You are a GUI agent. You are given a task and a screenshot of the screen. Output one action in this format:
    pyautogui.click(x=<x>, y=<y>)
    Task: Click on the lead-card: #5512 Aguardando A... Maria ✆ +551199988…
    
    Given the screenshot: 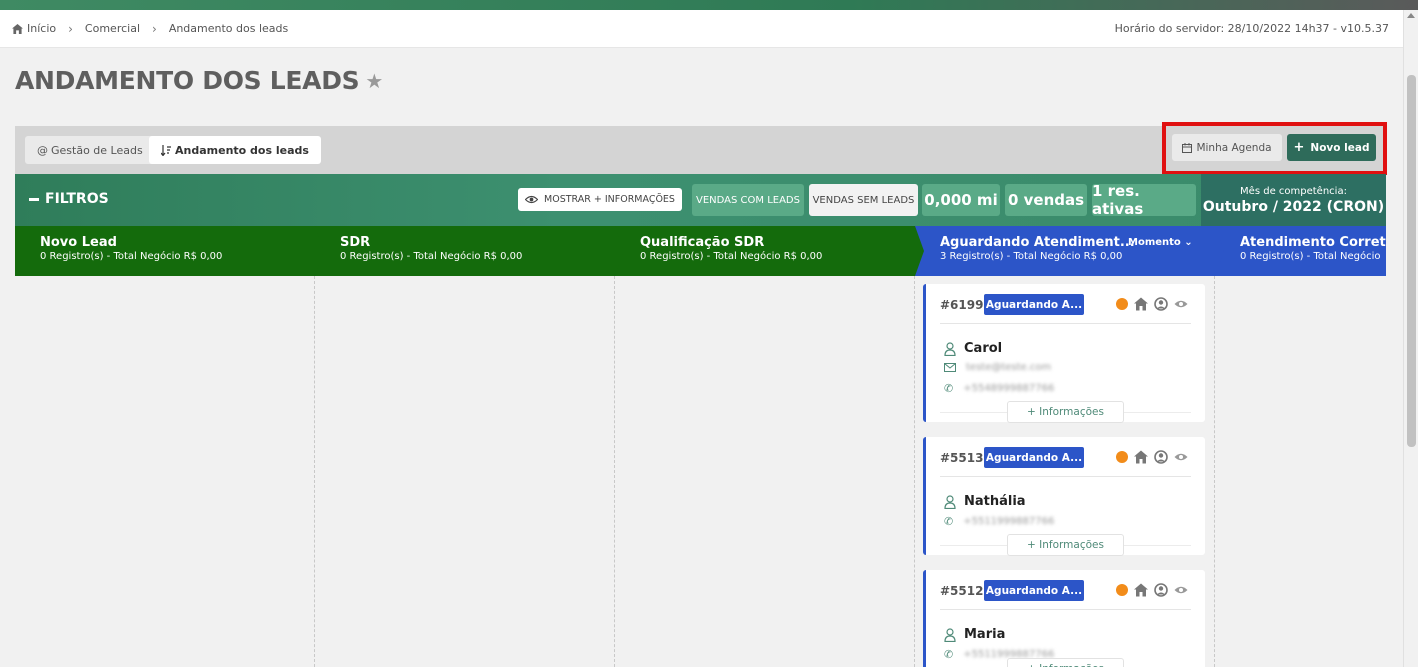 What is the action you would take?
    pyautogui.click(x=1064, y=618)
    